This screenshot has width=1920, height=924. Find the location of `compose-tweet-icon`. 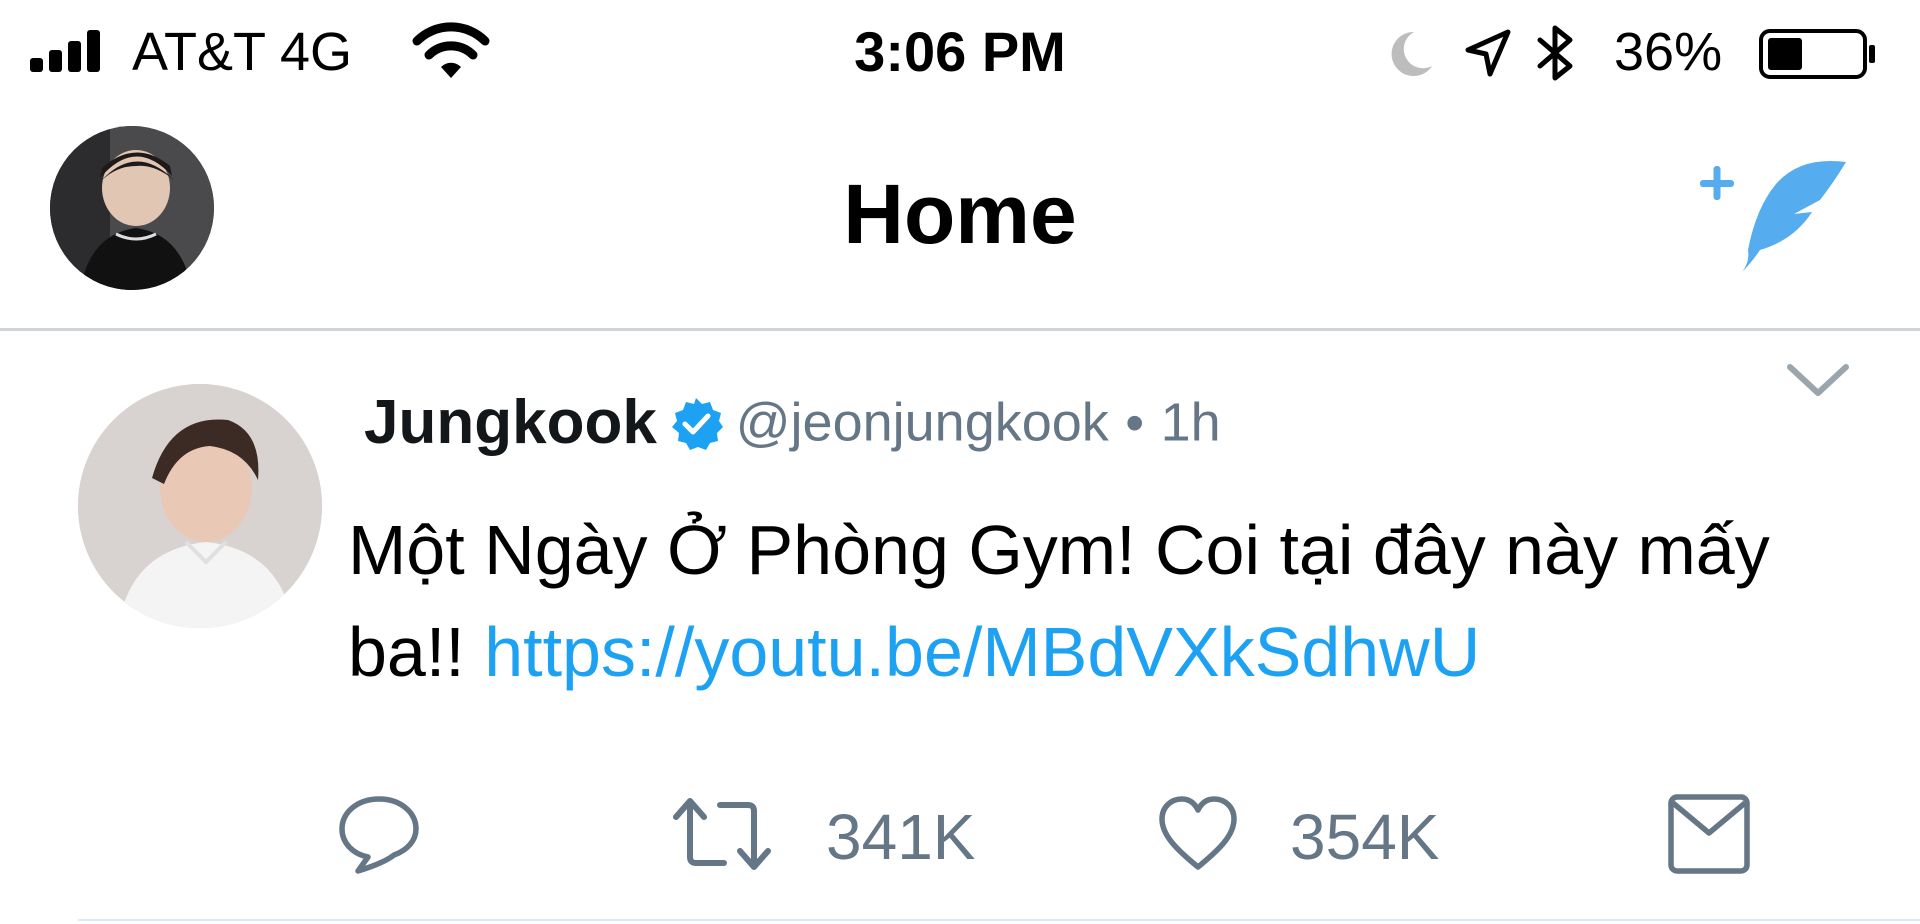

compose-tweet-icon is located at coordinates (1772, 212).